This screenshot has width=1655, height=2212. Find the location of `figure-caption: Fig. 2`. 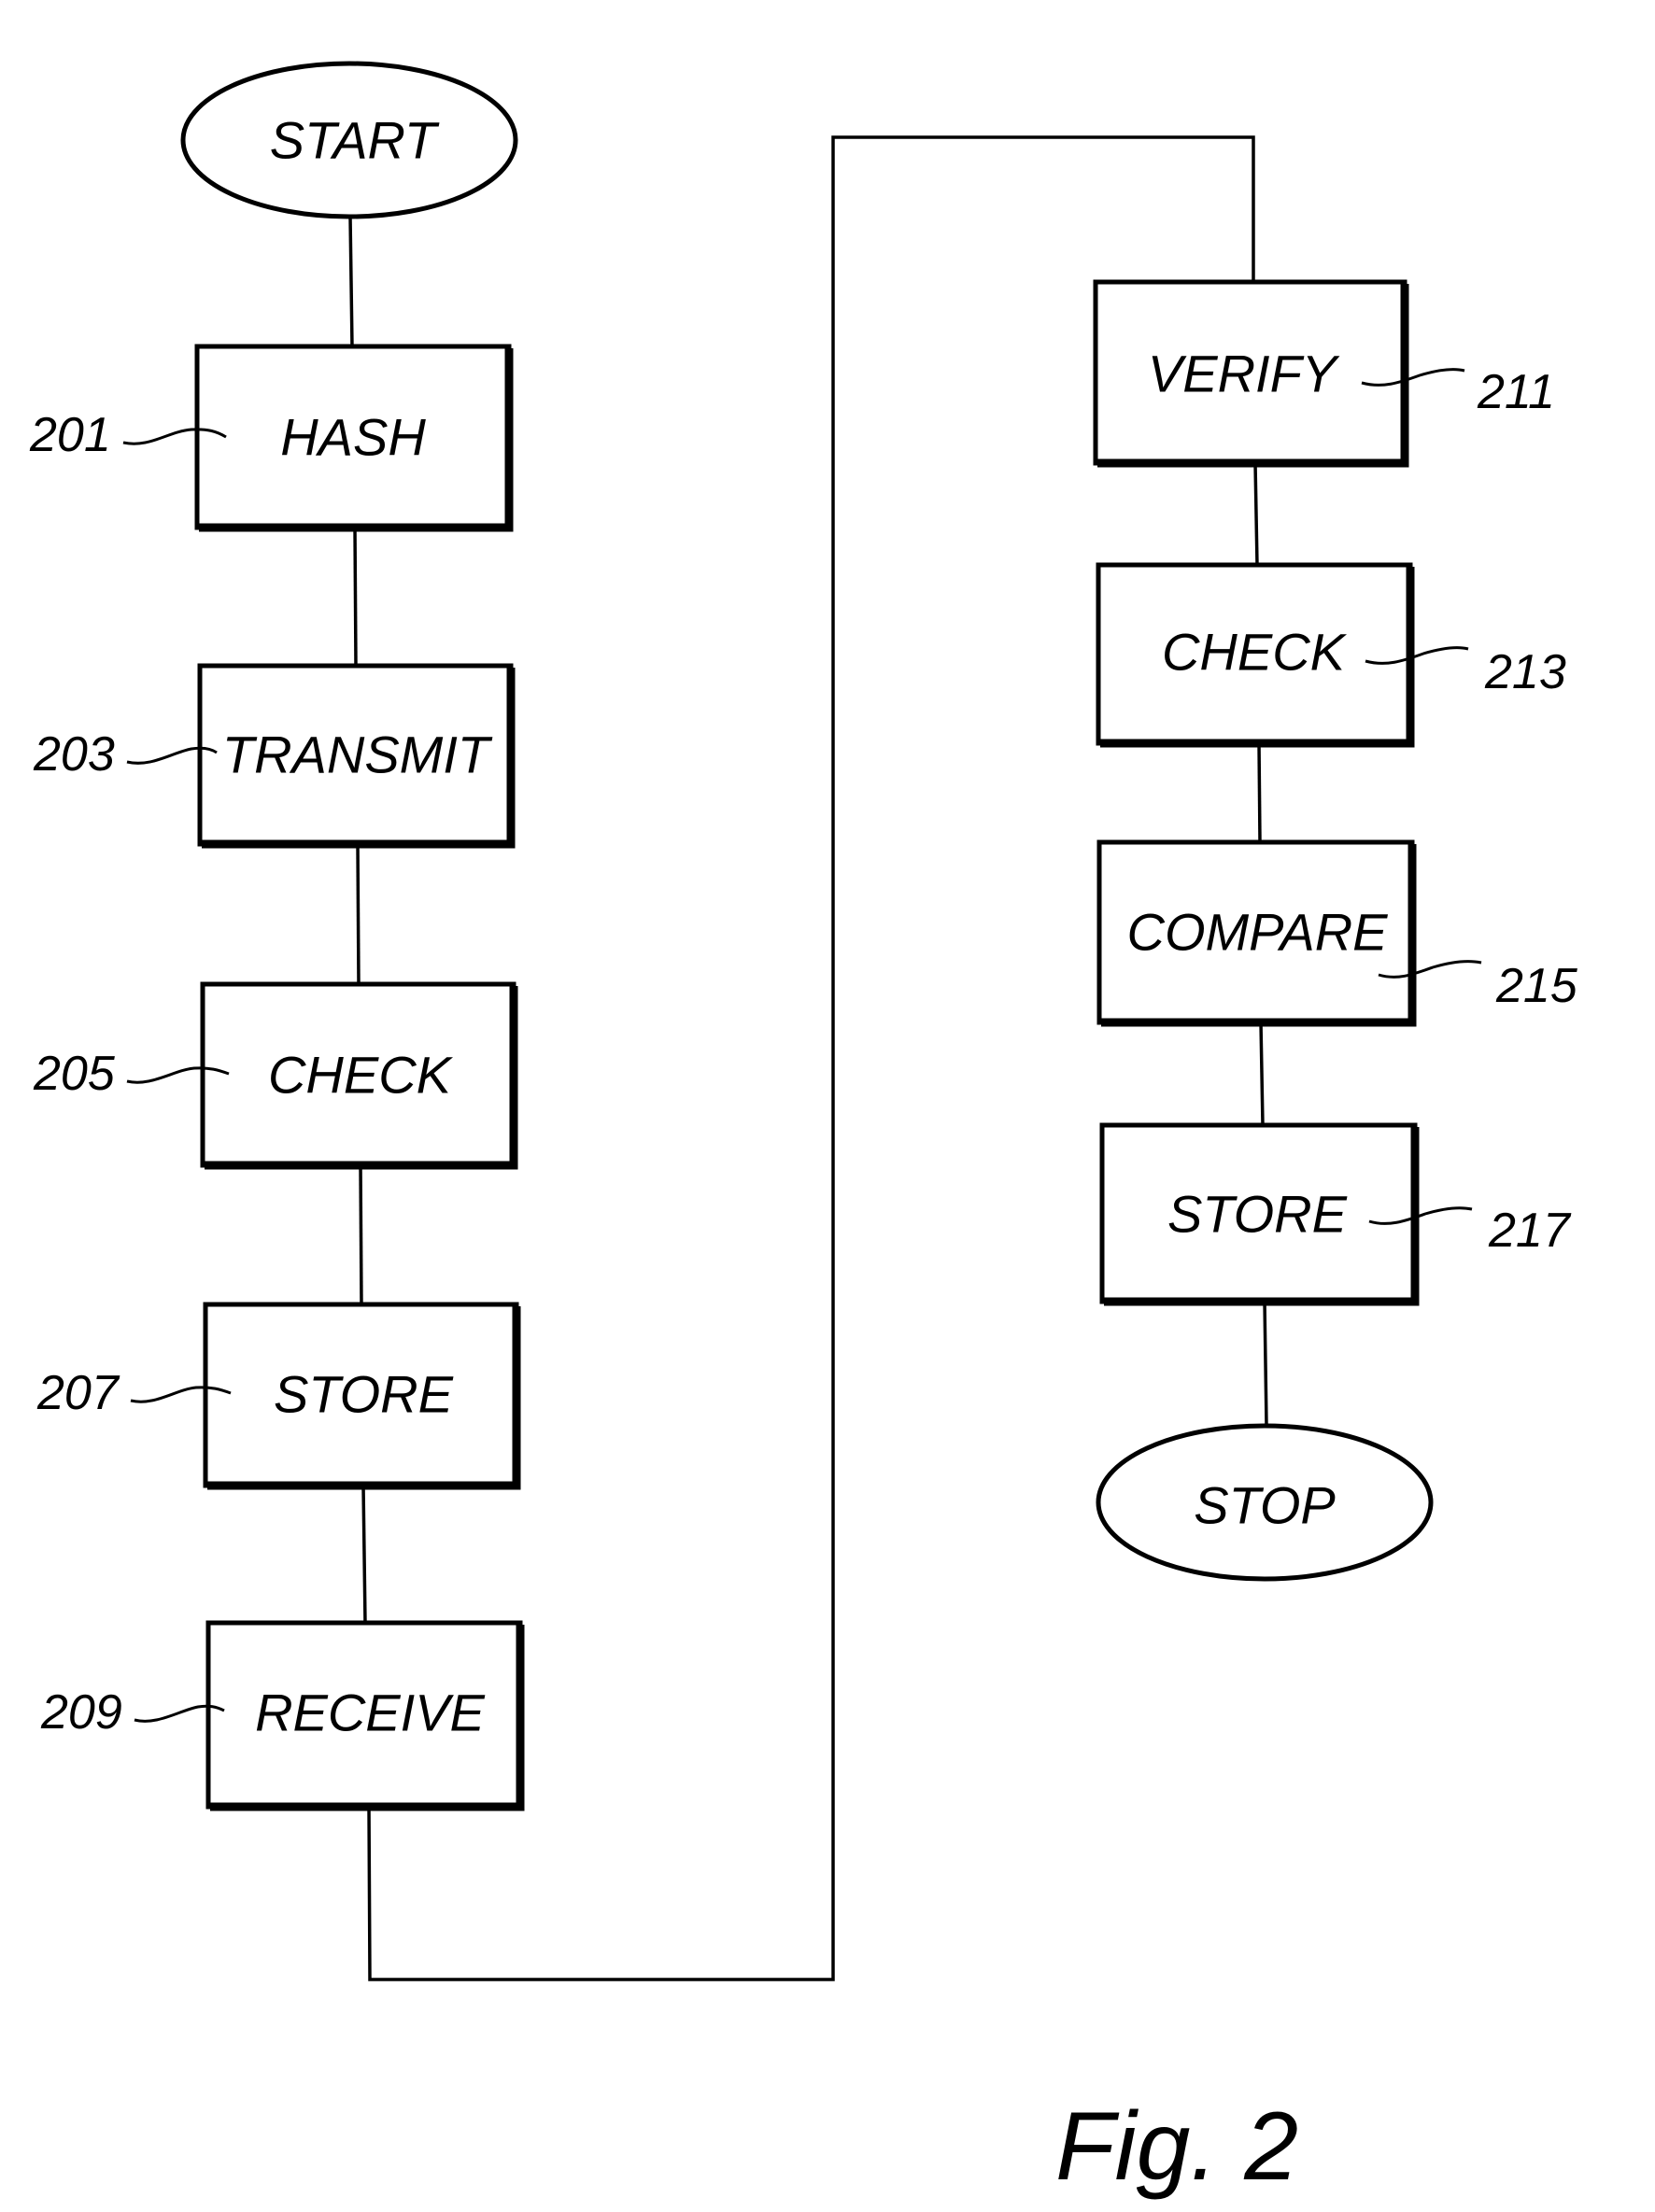

figure-caption: Fig. 2 is located at coordinates (1177, 2146).